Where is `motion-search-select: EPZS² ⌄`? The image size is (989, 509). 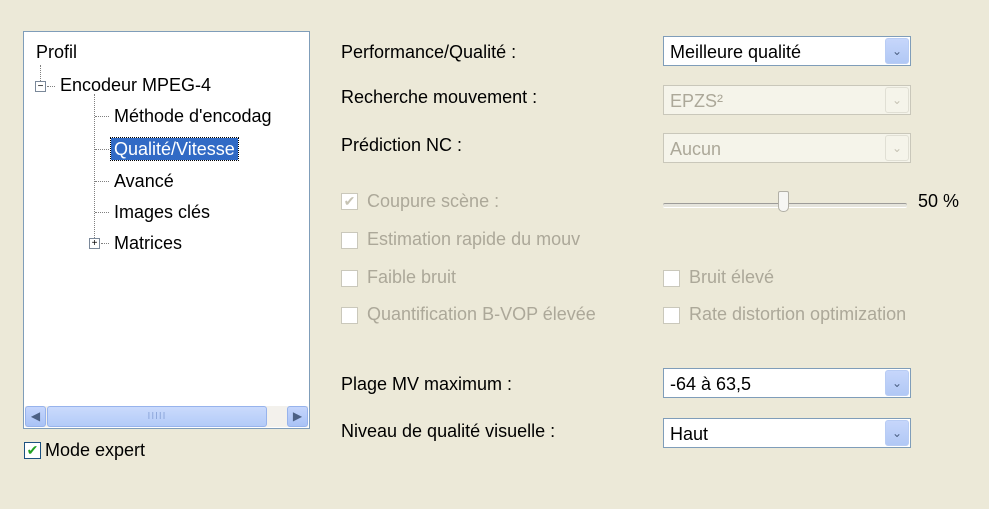 motion-search-select: EPZS² ⌄ is located at coordinates (787, 100).